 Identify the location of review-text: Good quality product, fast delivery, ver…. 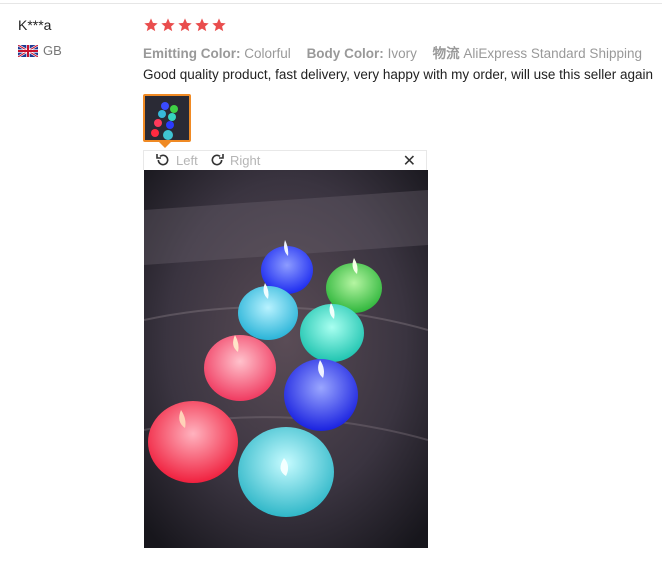
(398, 74).